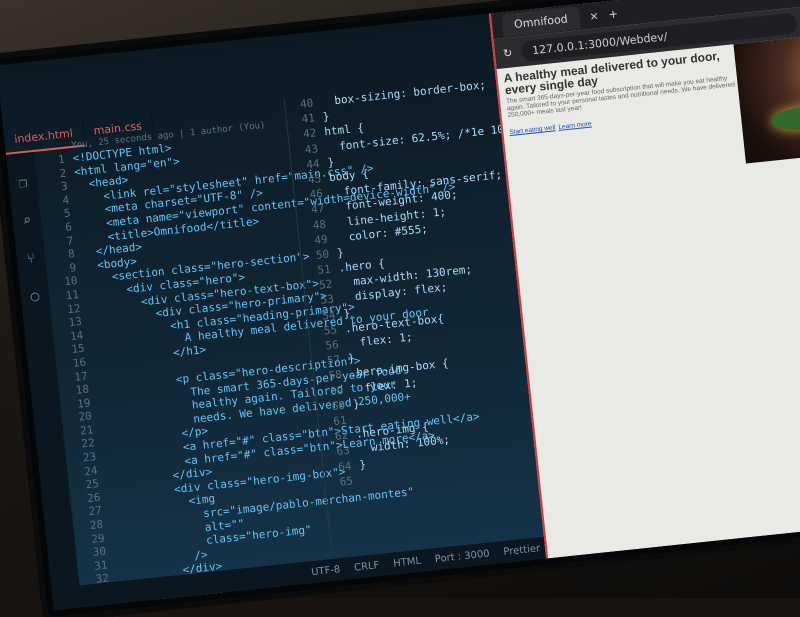 The width and height of the screenshot is (800, 617). Describe the element at coordinates (785, 118) in the screenshot. I see `food-plate` at that location.